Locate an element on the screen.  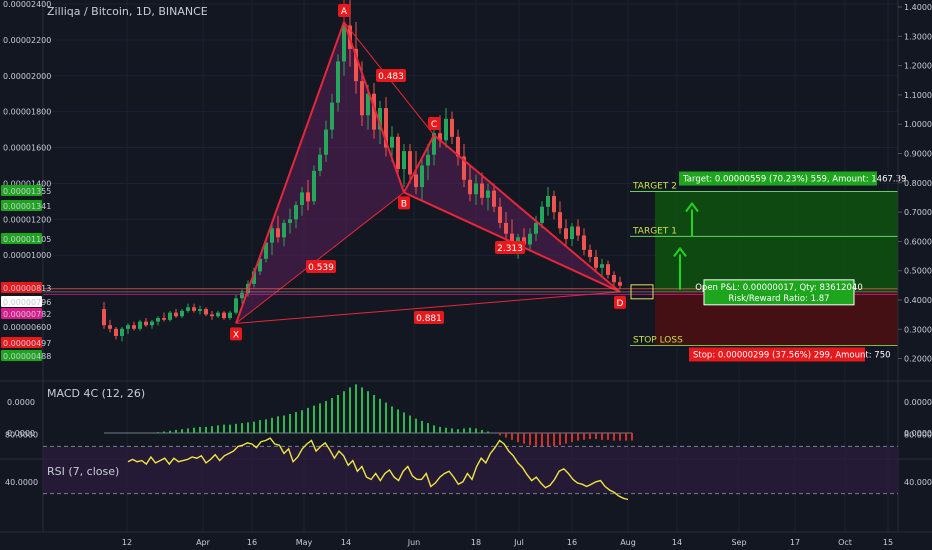
macd-tick-left: 0.0000 is located at coordinates (21, 402).